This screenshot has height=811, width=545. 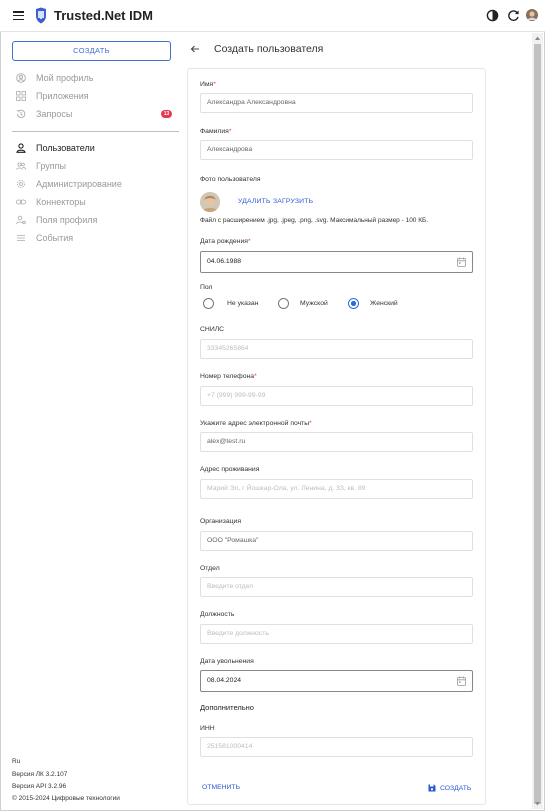 I want to click on first-name-label: Имя*, so click(x=208, y=84).